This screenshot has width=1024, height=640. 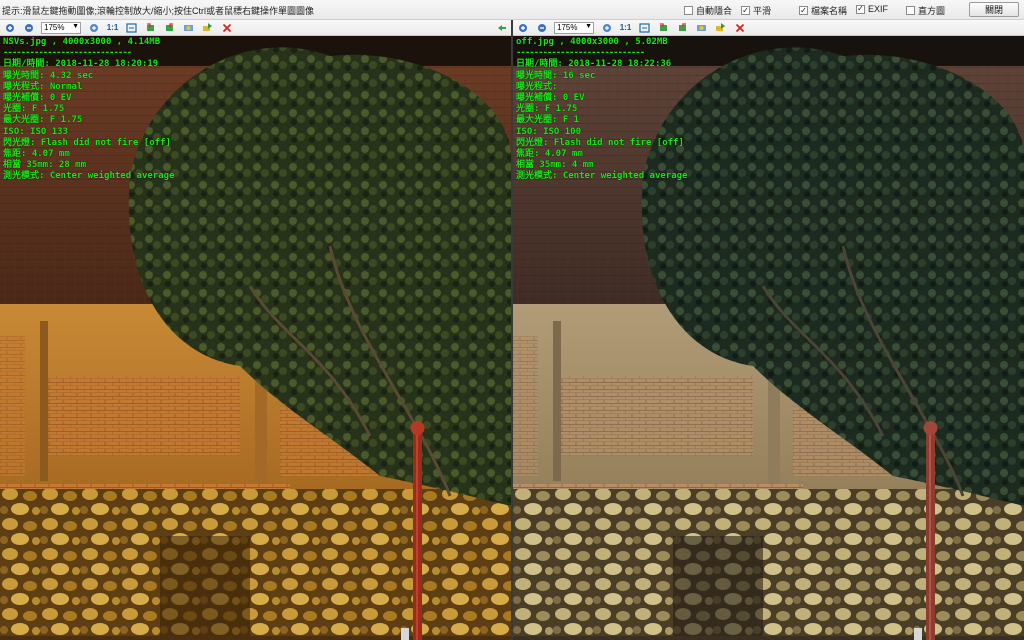 I want to click on exif-line: ISO: ISO 133, so click(x=36, y=131).